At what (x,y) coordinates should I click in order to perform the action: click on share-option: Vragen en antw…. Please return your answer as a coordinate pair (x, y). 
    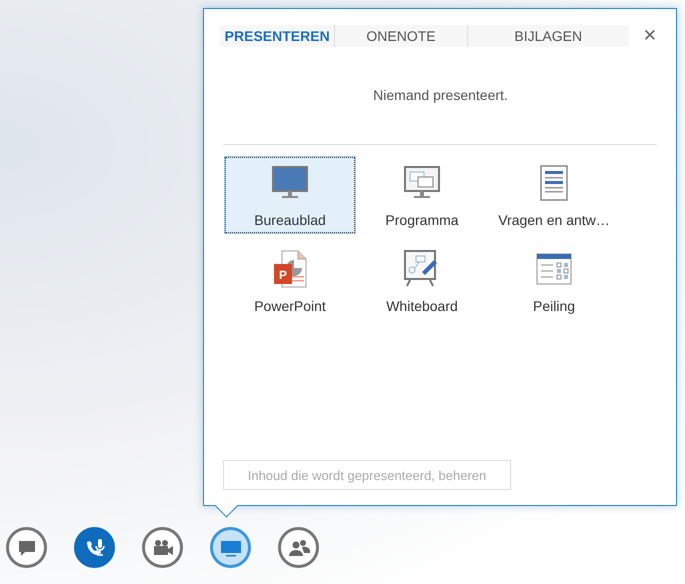
    Looking at the image, I should click on (554, 195).